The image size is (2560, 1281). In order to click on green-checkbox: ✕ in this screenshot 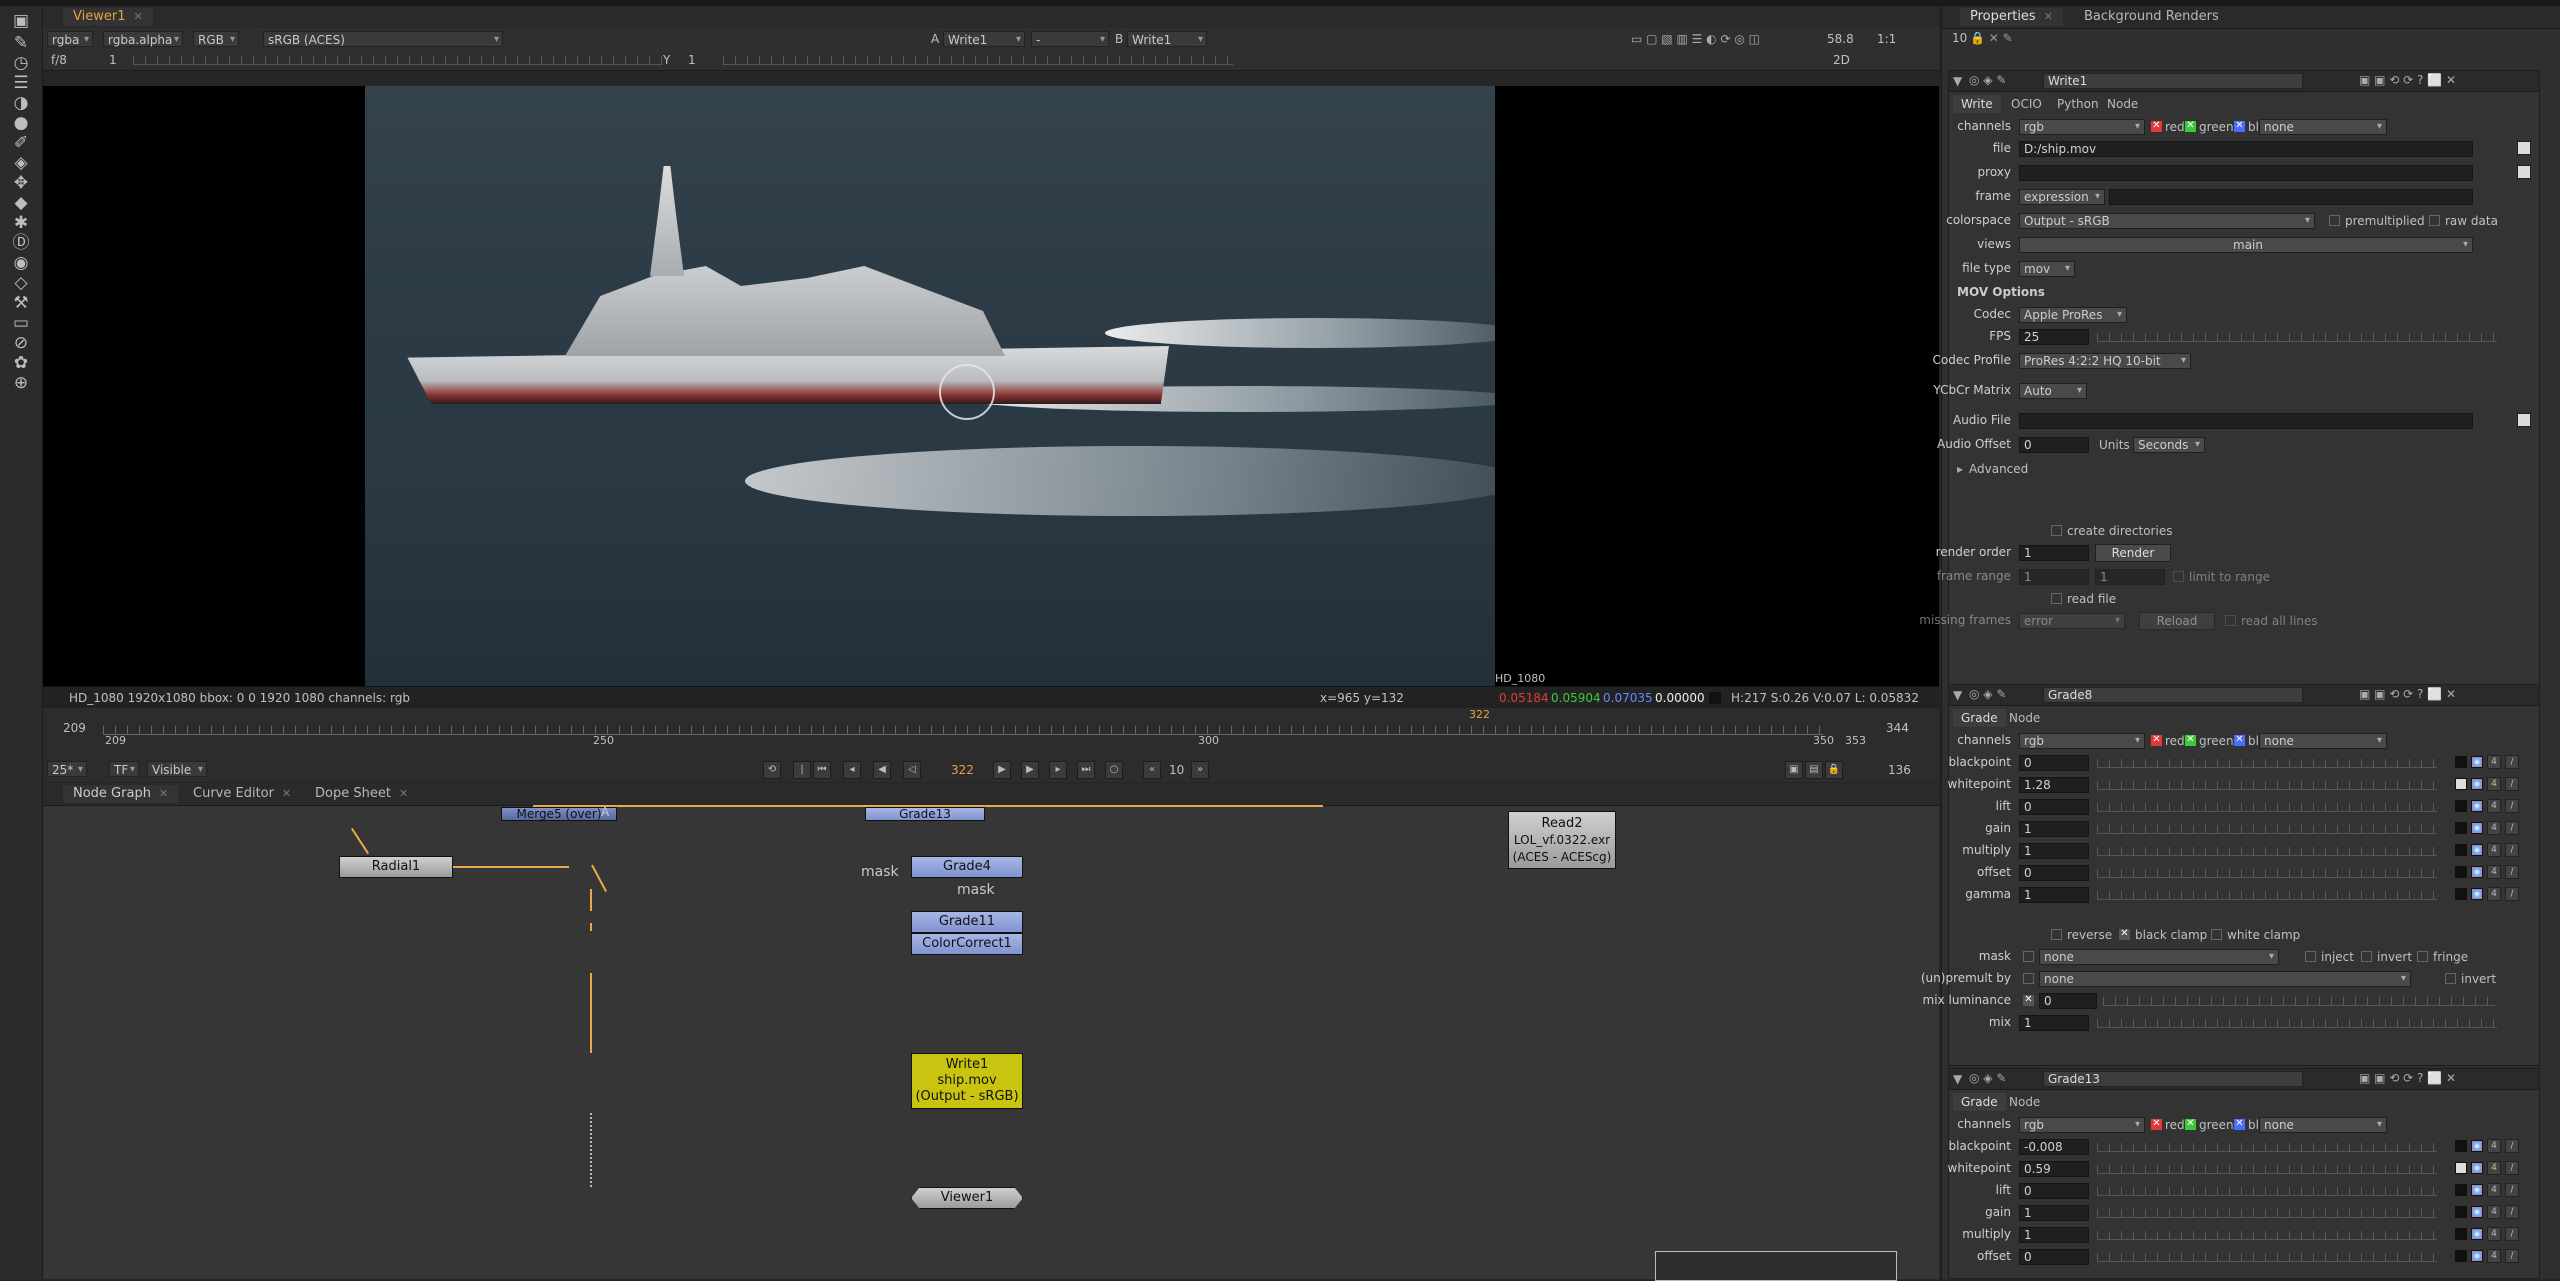, I will do `click(2190, 126)`.